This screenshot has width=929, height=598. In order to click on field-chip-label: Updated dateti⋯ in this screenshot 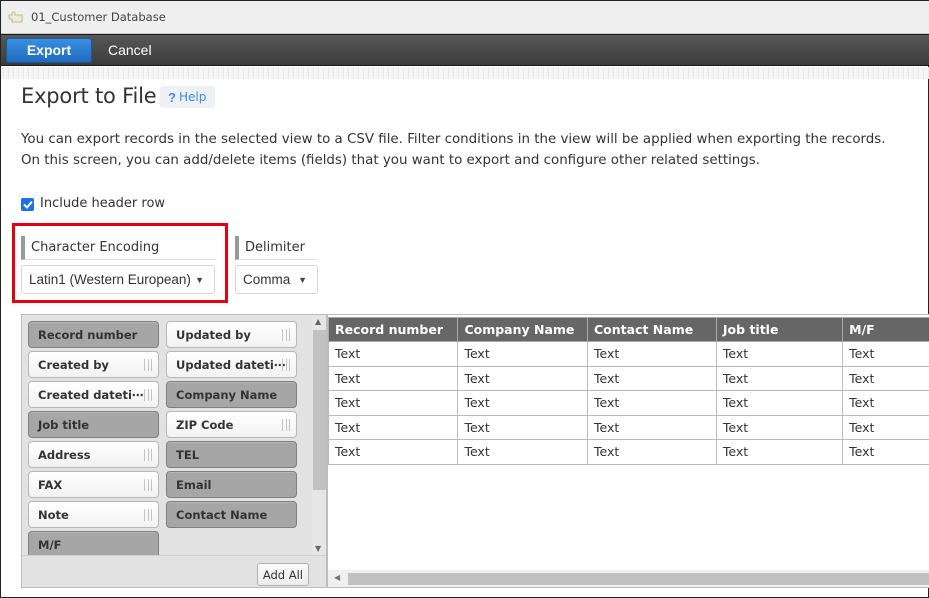, I will do `click(231, 364)`.